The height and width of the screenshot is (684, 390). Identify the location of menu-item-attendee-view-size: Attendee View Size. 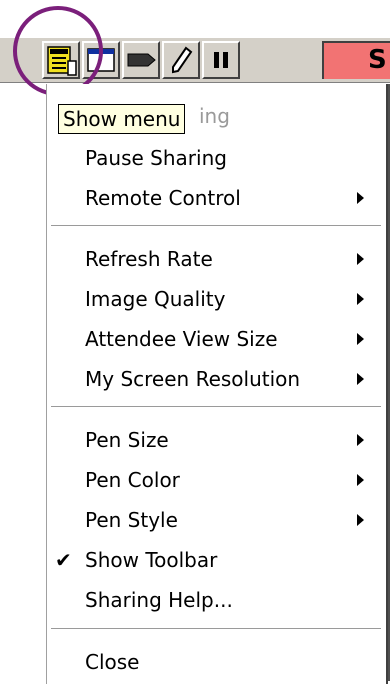
(216, 339).